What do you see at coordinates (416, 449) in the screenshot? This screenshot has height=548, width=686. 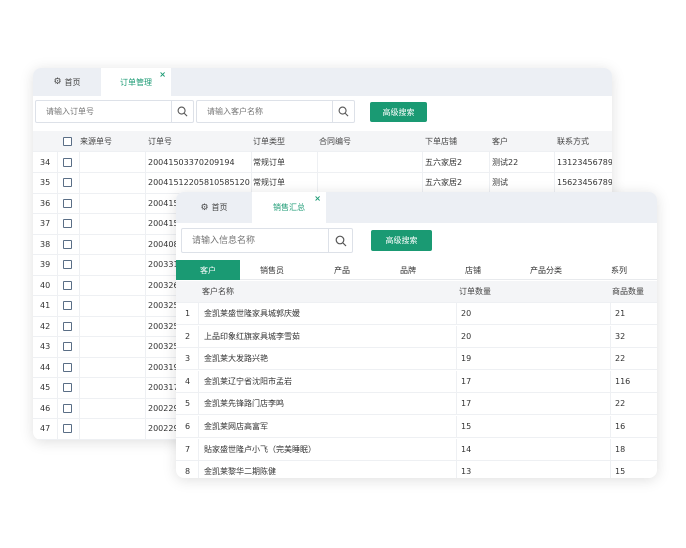 I see `table-row: 7 貼家盛世隆卢小飞（完美睡眠） 14 18` at bounding box center [416, 449].